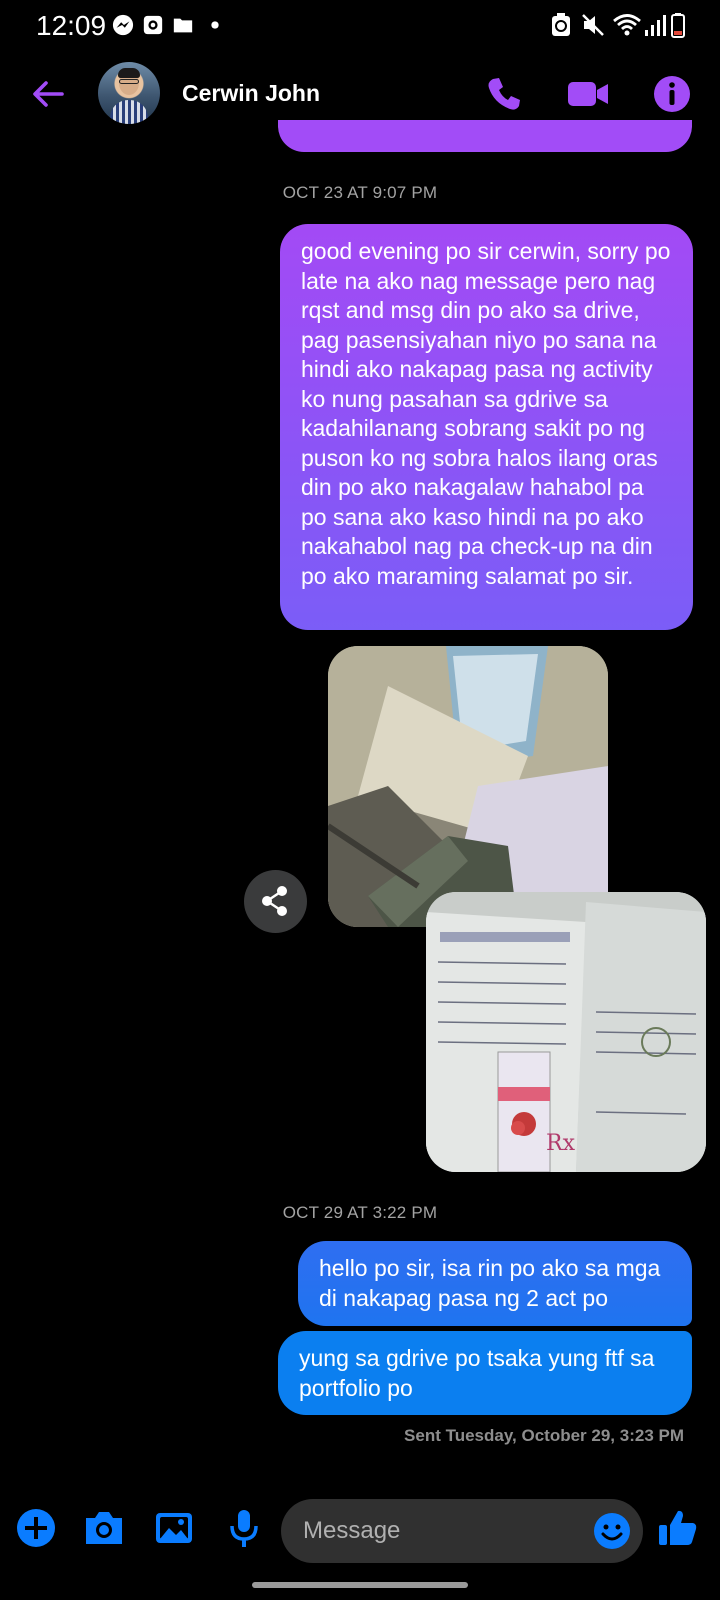  What do you see at coordinates (627, 25) in the screenshot?
I see `wifi-icon` at bounding box center [627, 25].